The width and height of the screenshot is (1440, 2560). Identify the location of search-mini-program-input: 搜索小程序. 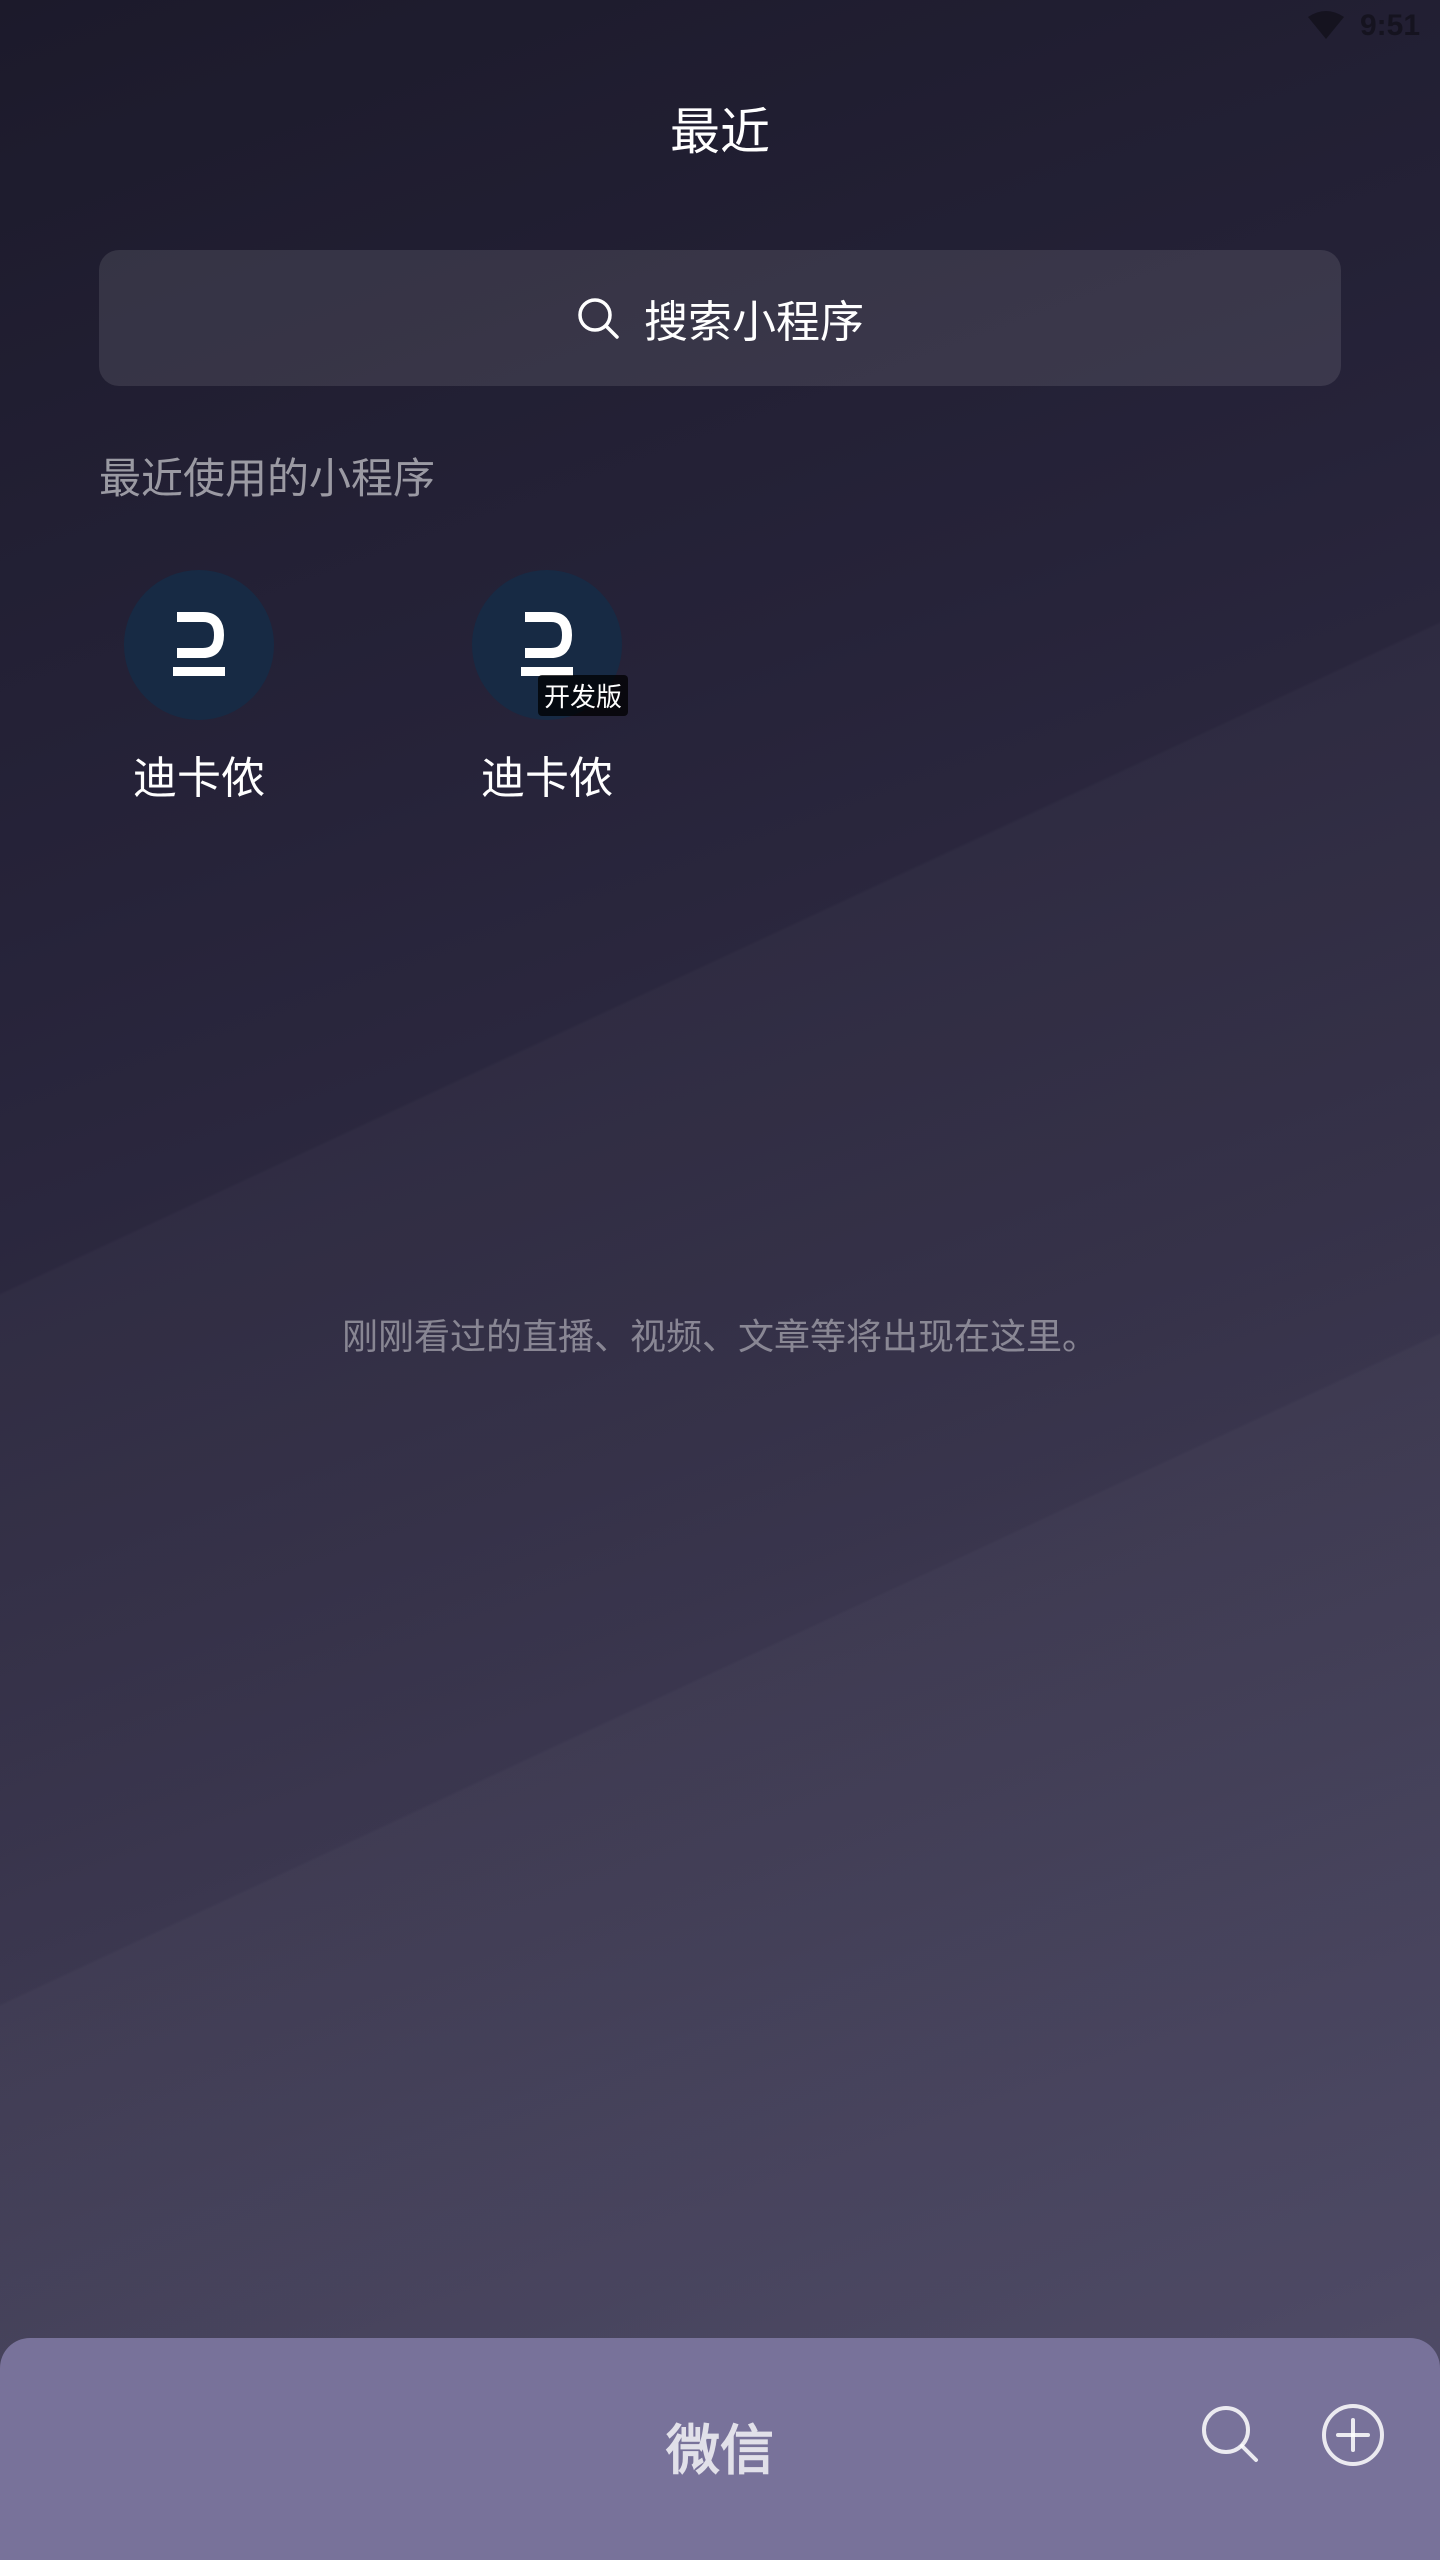
(720, 318).